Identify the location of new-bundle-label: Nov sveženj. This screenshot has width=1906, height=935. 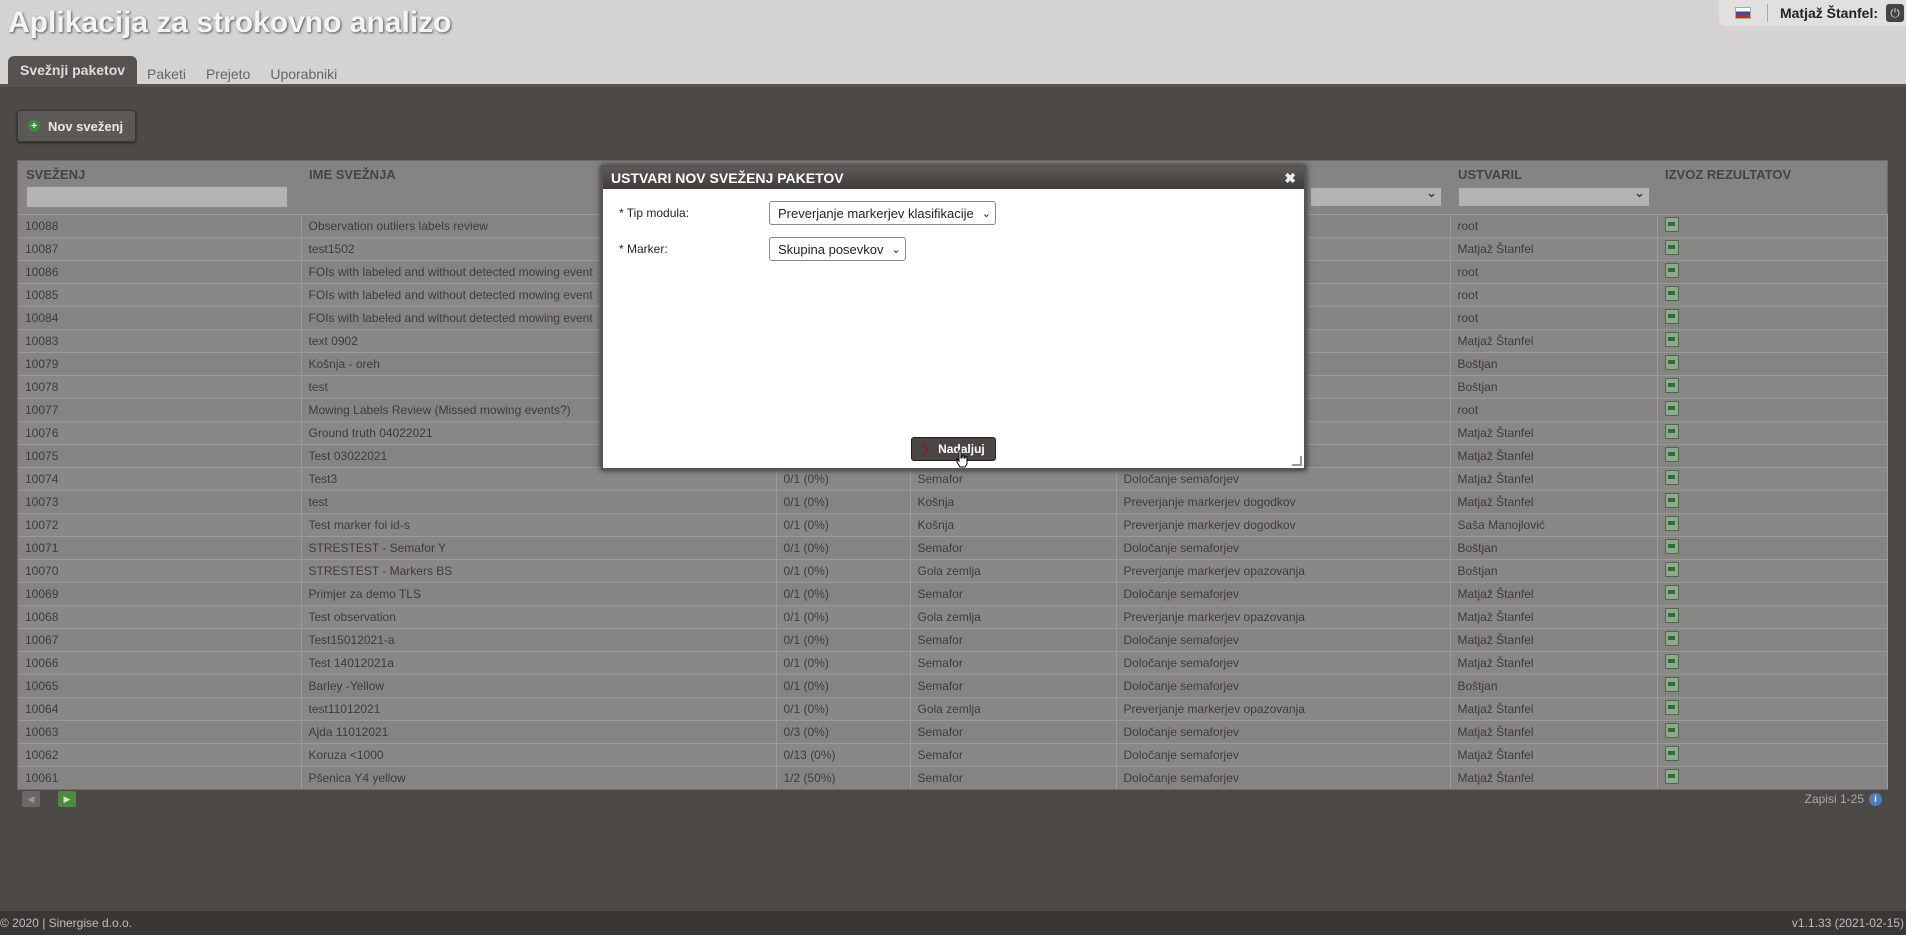
(86, 126).